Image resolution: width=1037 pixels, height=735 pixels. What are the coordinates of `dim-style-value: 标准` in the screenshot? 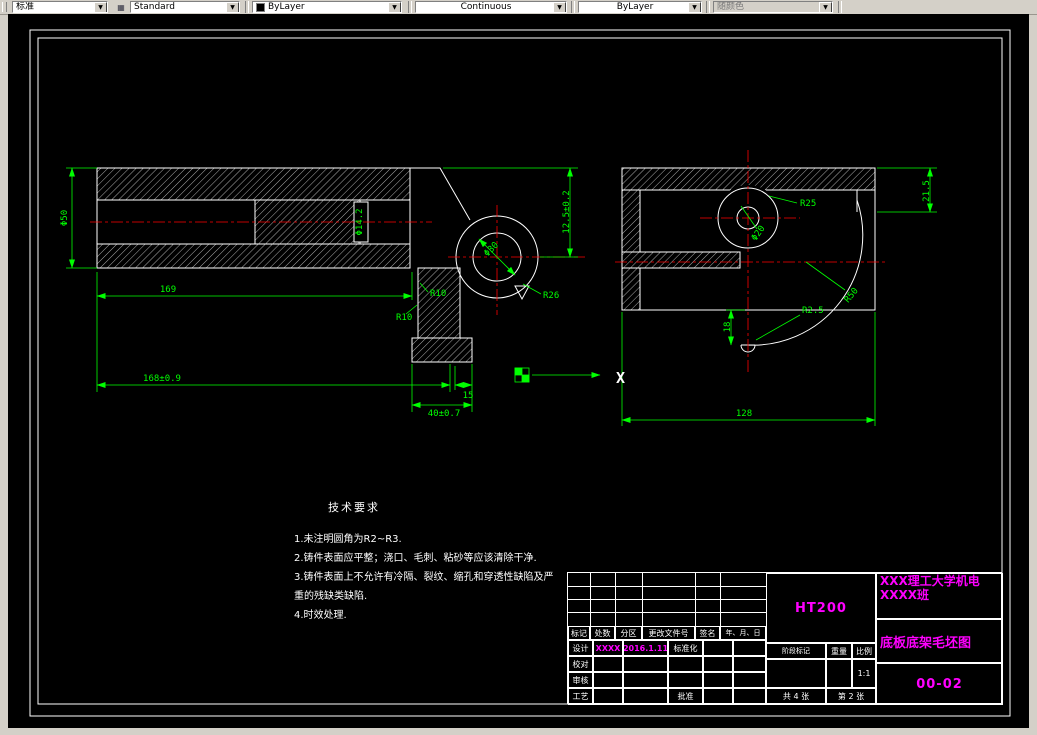 It's located at (25, 7).